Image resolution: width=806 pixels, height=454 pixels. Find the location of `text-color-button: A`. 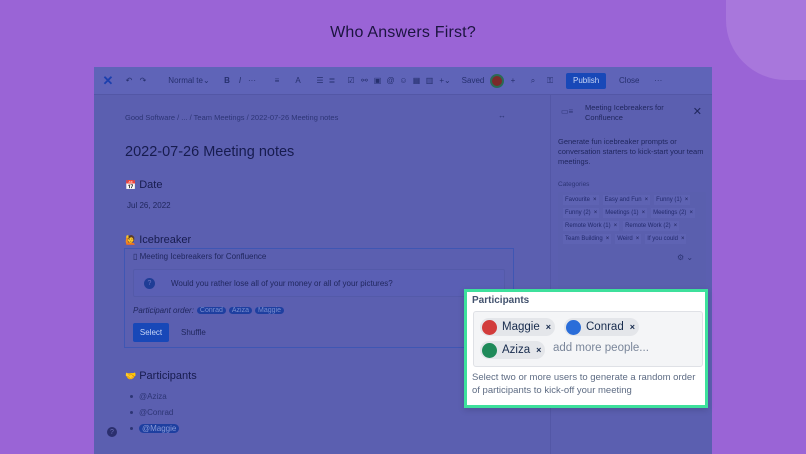

text-color-button: A is located at coordinates (298, 81).